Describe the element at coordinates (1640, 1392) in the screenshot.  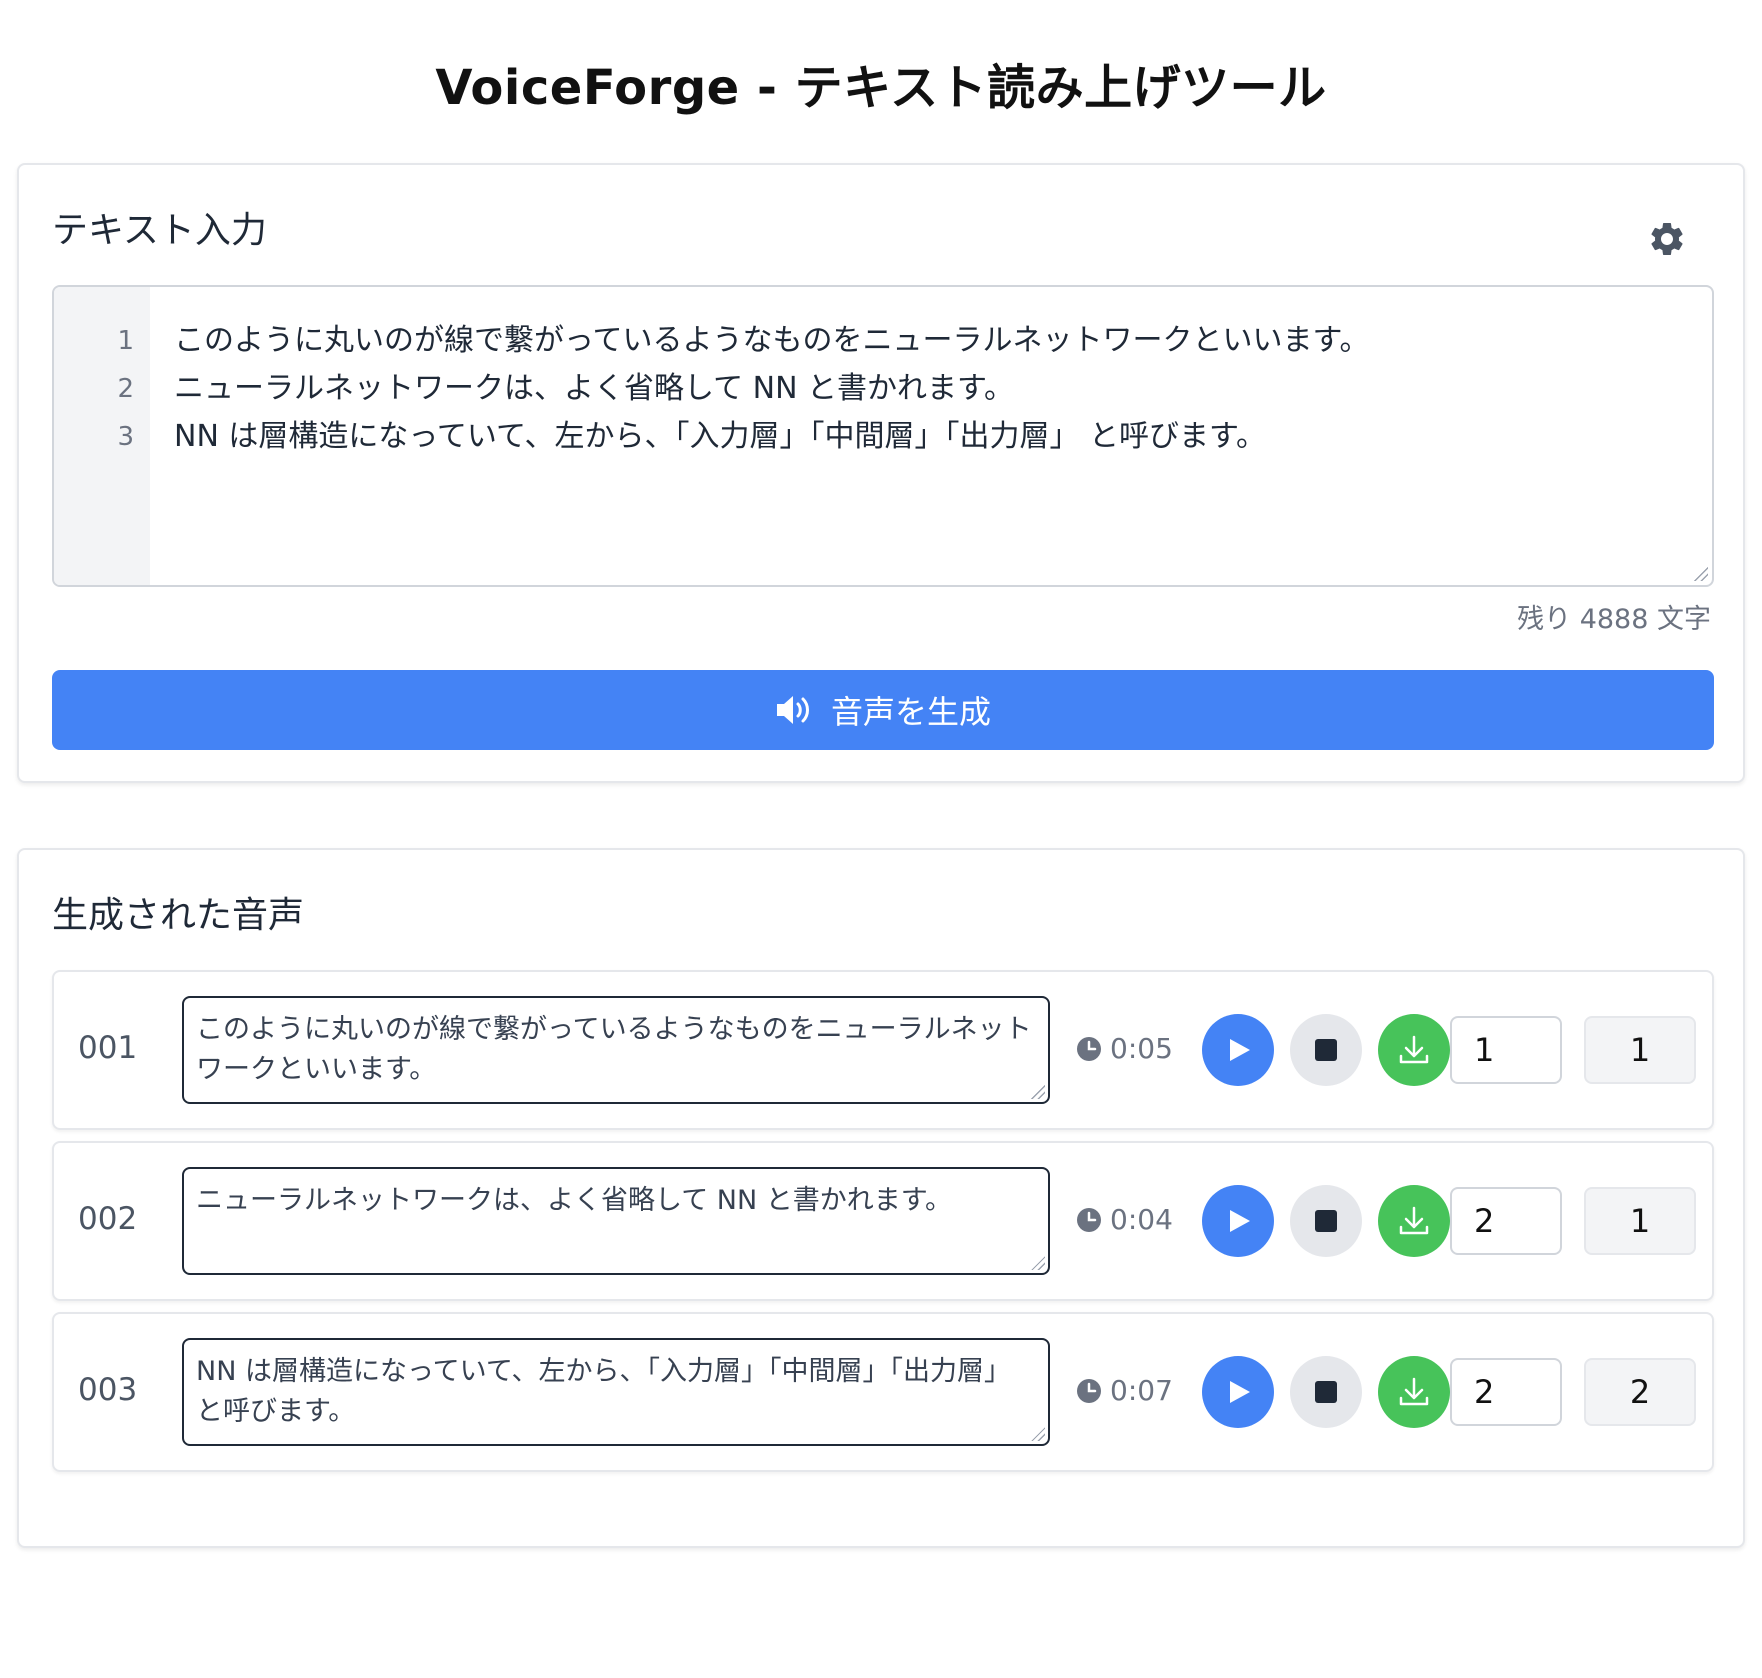
I see `speaker-id-field: 2` at that location.